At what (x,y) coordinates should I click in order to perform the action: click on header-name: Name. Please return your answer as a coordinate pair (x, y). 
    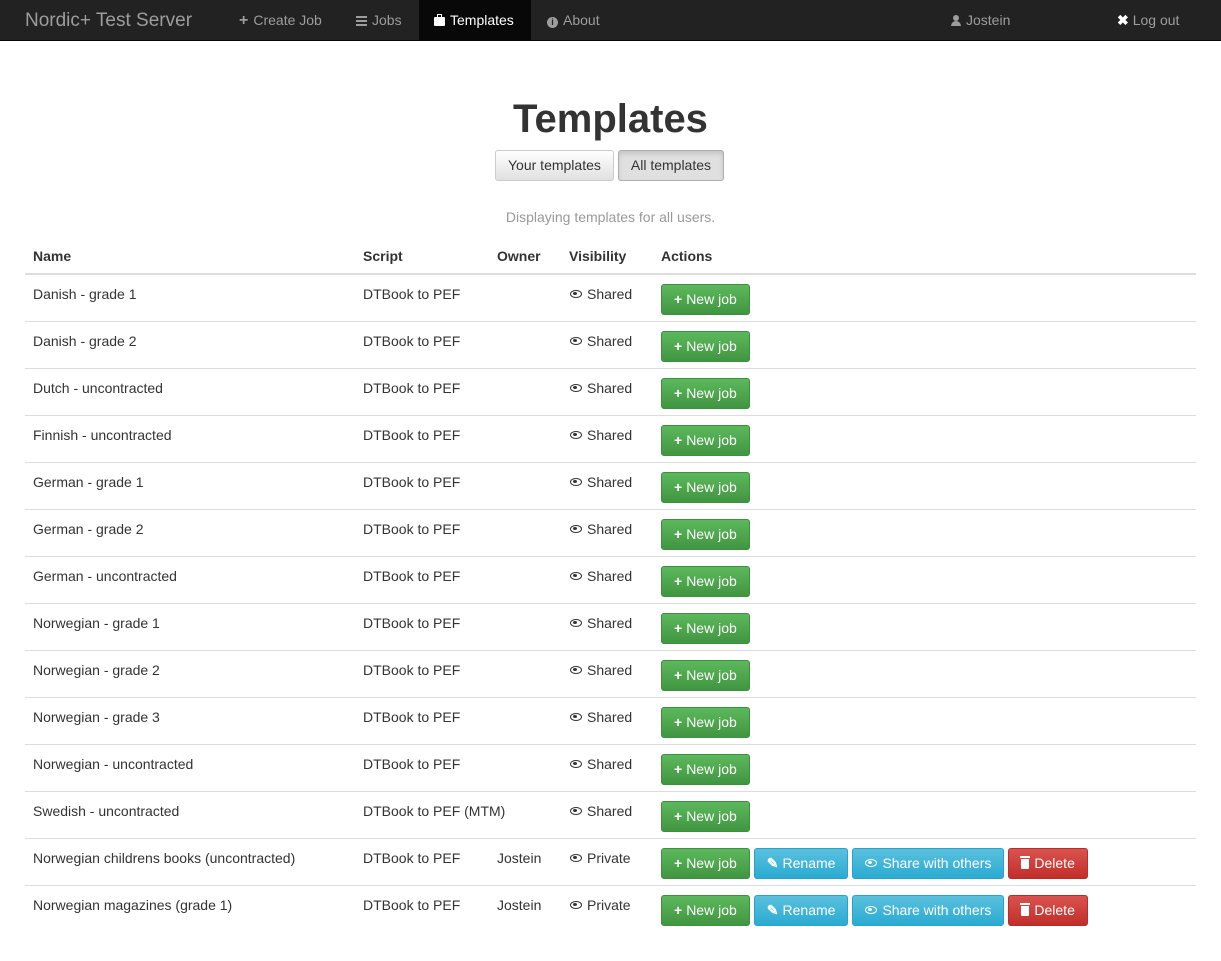
    Looking at the image, I should click on (52, 256).